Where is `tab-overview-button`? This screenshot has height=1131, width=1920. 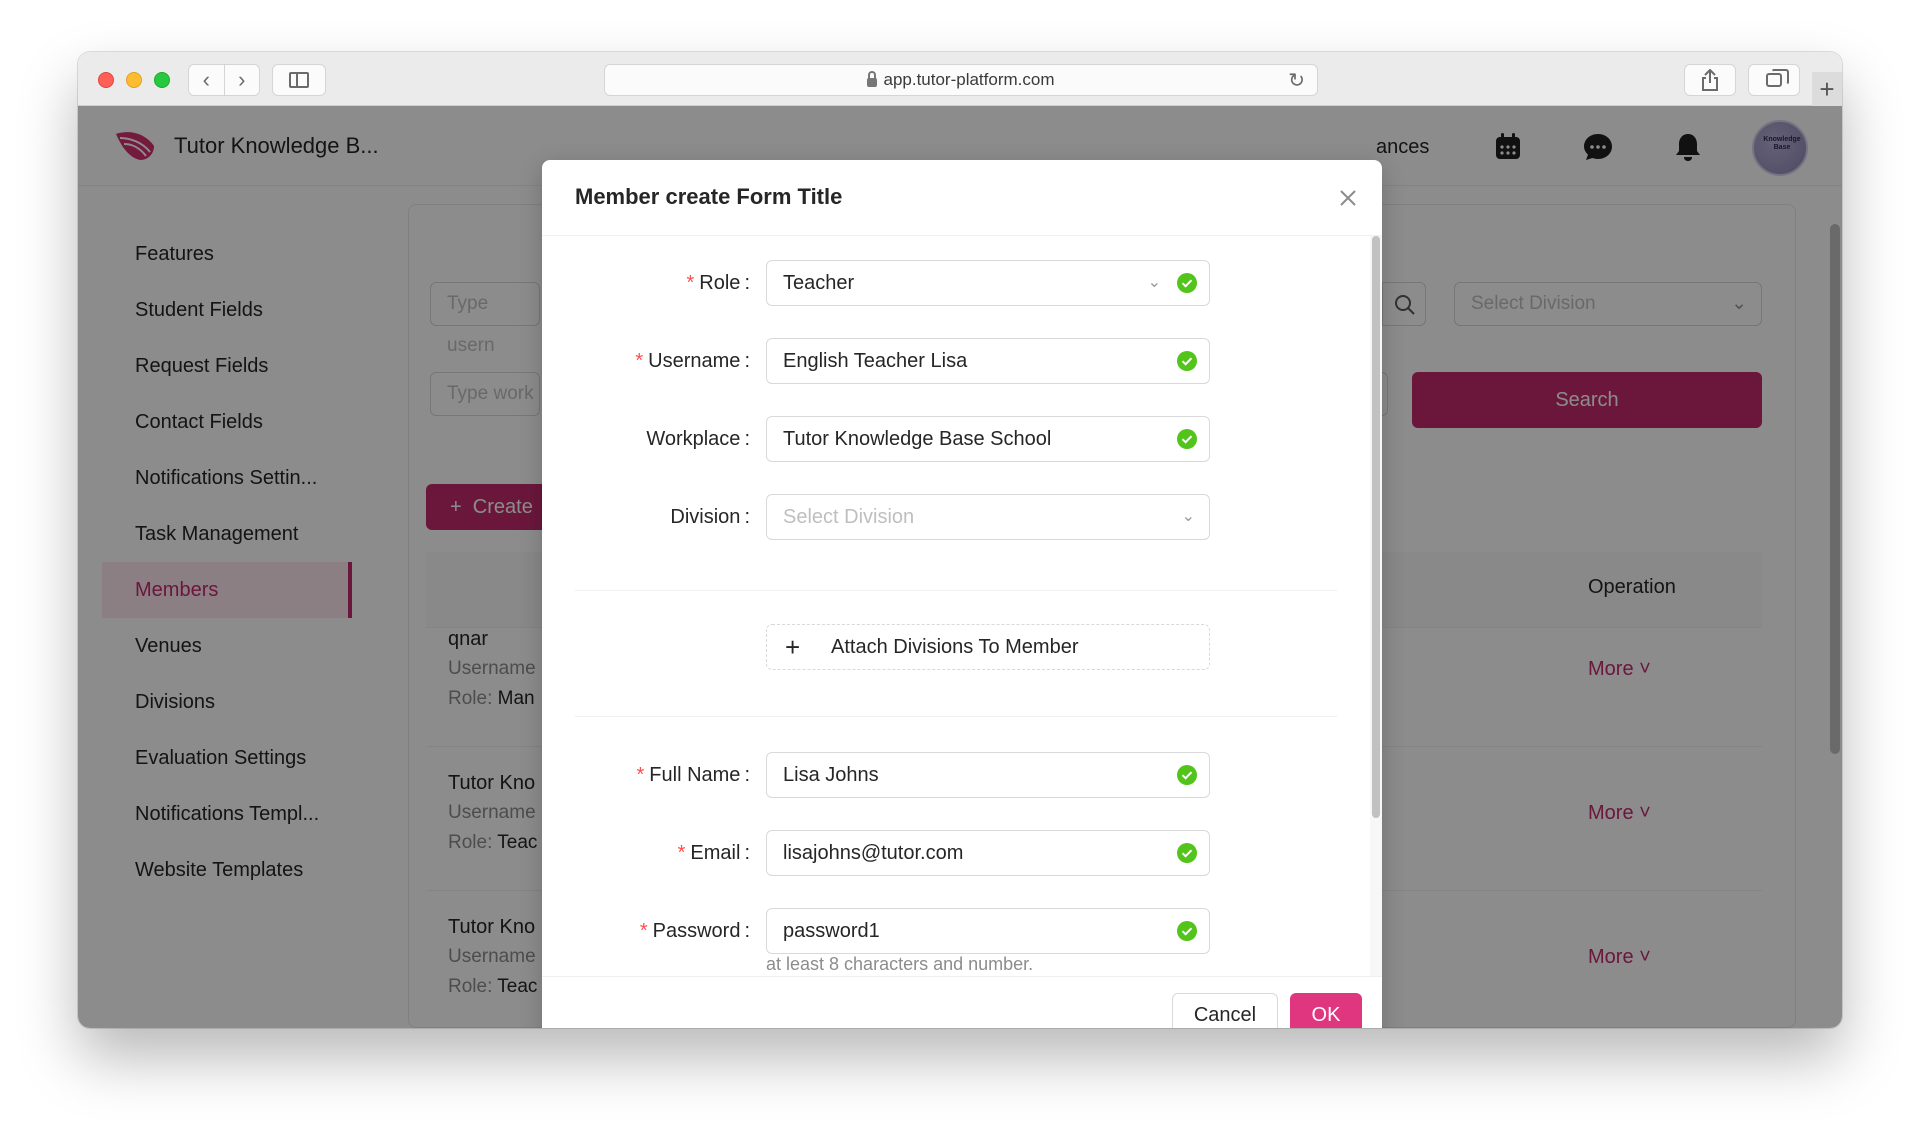 tab-overview-button is located at coordinates (1774, 80).